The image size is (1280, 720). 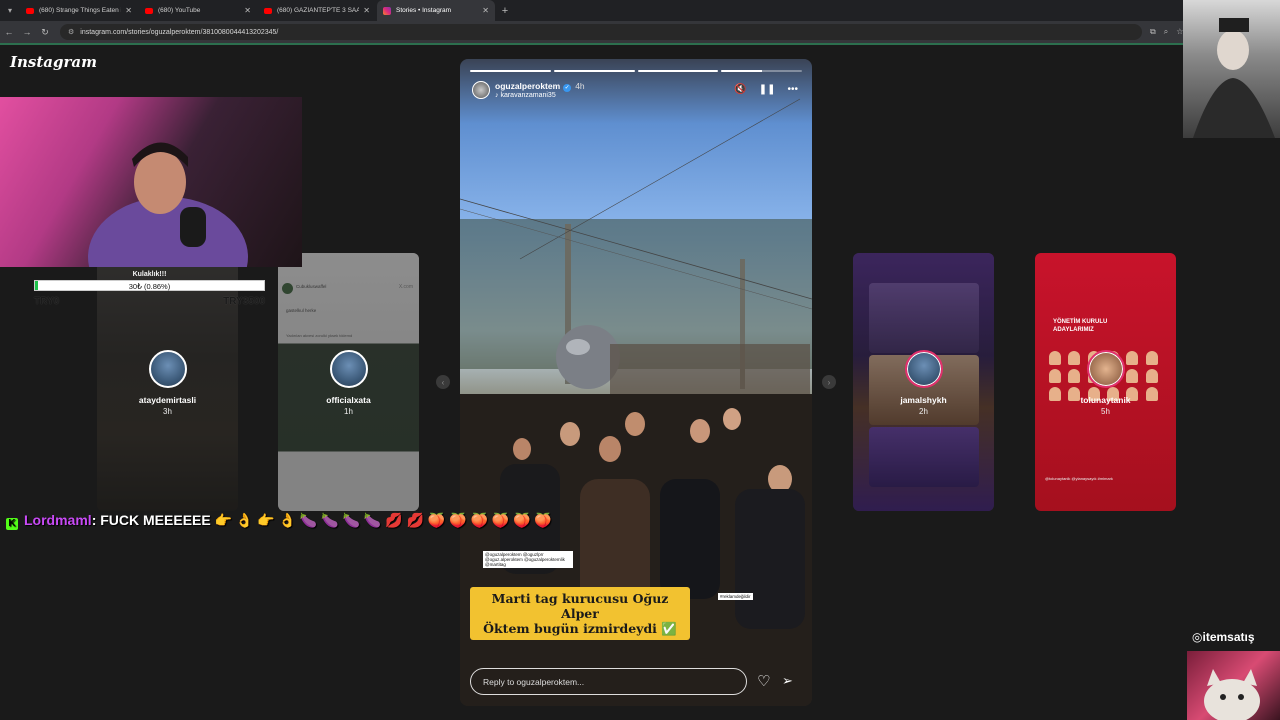 What do you see at coordinates (481, 90) in the screenshot?
I see `story-author-avatar` at bounding box center [481, 90].